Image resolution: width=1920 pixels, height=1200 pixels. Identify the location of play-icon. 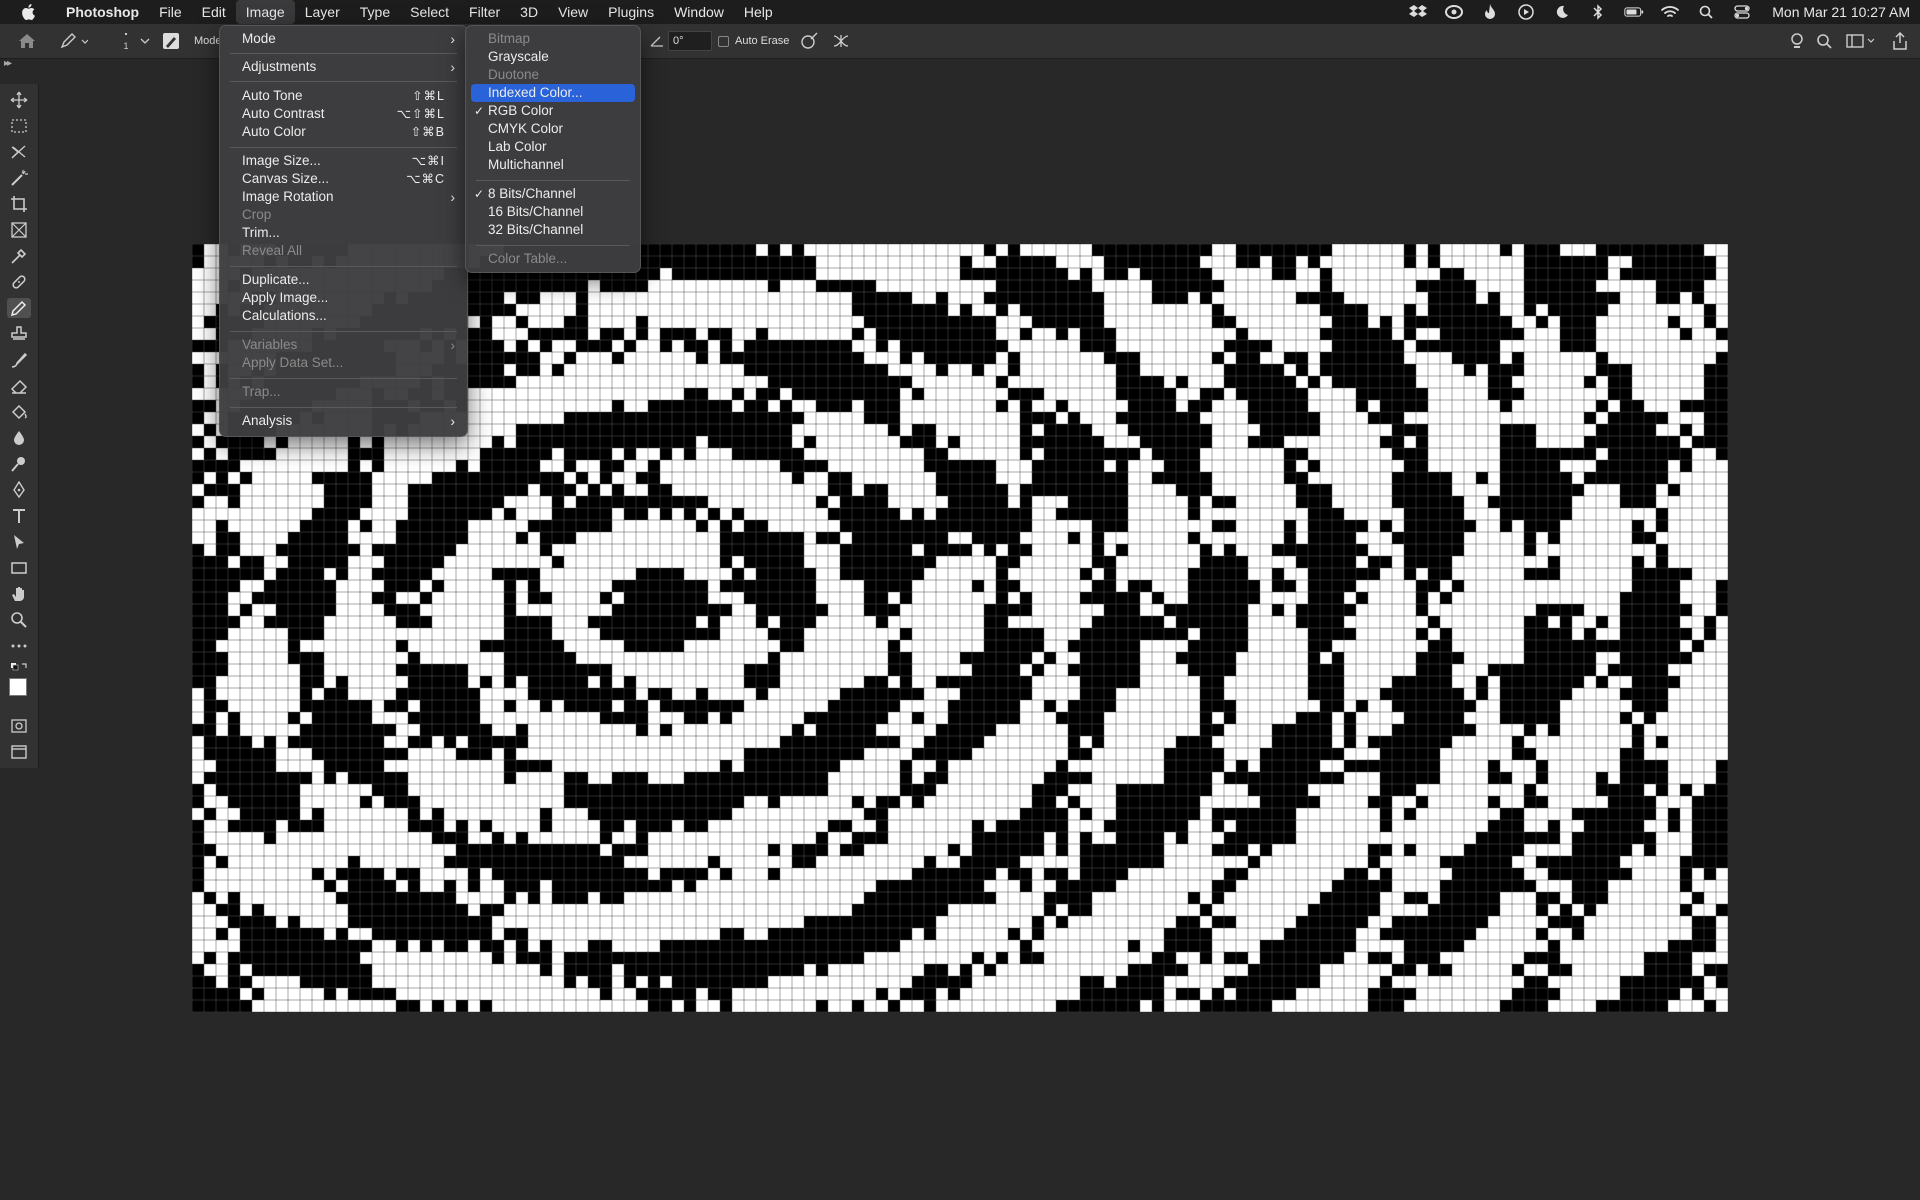
(1526, 12).